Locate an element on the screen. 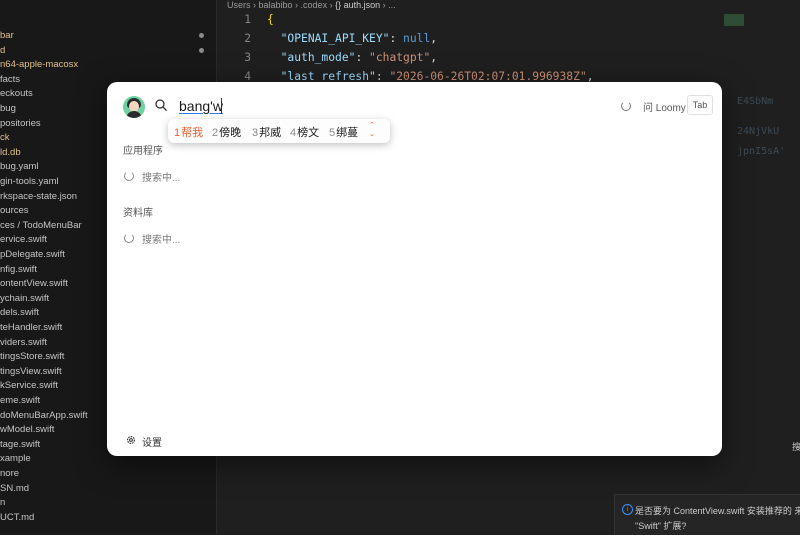  ask-loomy-button: 问 Loomy is located at coordinates (664, 106).